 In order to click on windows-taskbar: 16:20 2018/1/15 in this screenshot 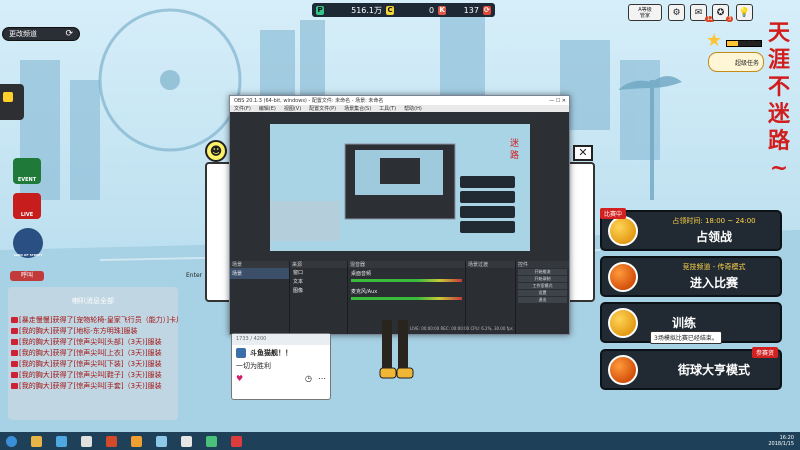, I will do `click(400, 441)`.